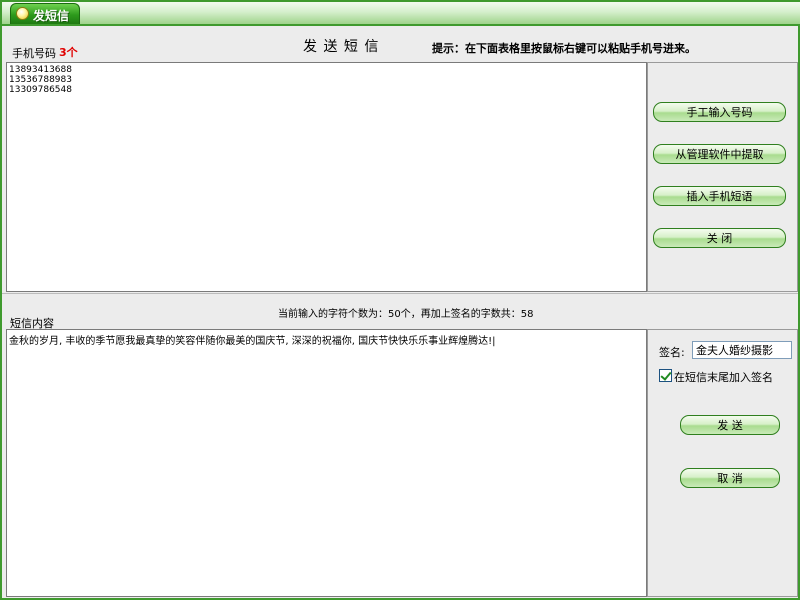 The image size is (800, 600). What do you see at coordinates (719, 112) in the screenshot?
I see `manual-input-button: 手工输入号码` at bounding box center [719, 112].